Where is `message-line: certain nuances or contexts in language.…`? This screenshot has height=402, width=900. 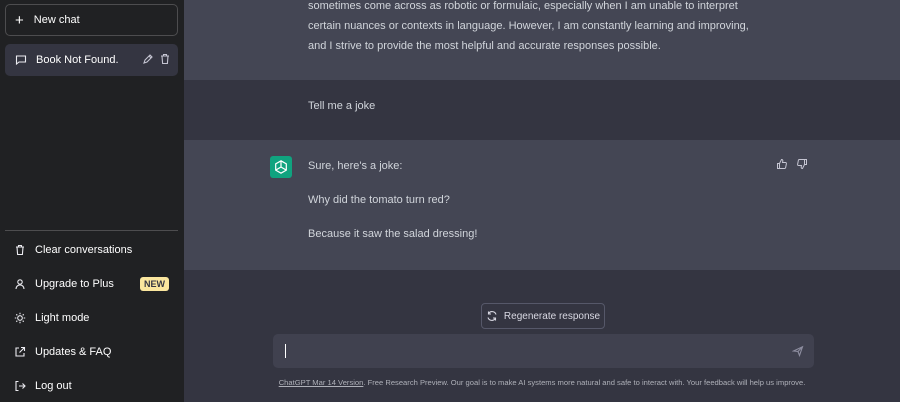
message-line: certain nuances or contexts in language.… is located at coordinates (528, 26).